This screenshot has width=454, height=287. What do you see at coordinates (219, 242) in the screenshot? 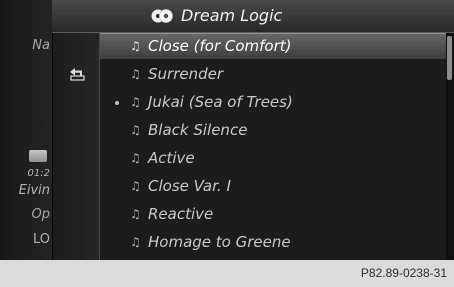
I see `track-title: Homage to Greene` at bounding box center [219, 242].